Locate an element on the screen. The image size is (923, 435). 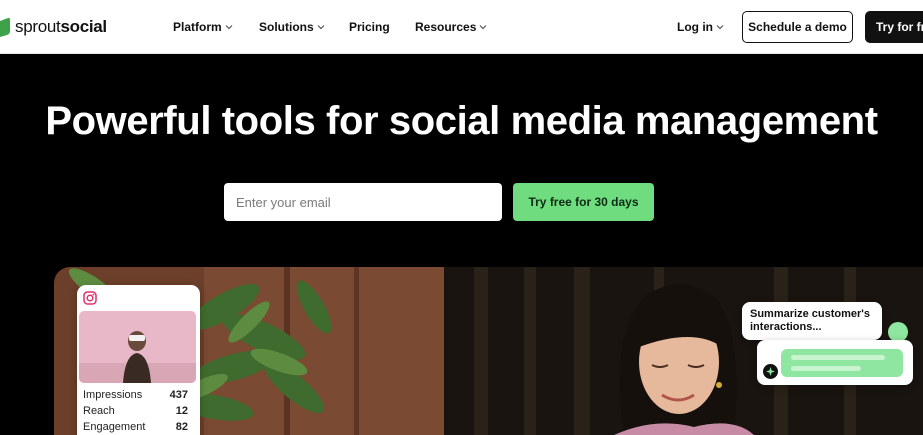
nav-item-solutions: Solutions is located at coordinates (292, 27).